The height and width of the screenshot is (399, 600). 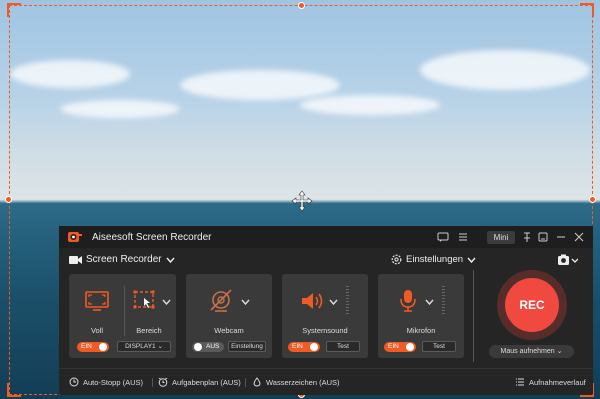 I want to click on custom-area-icon, so click(x=146, y=301).